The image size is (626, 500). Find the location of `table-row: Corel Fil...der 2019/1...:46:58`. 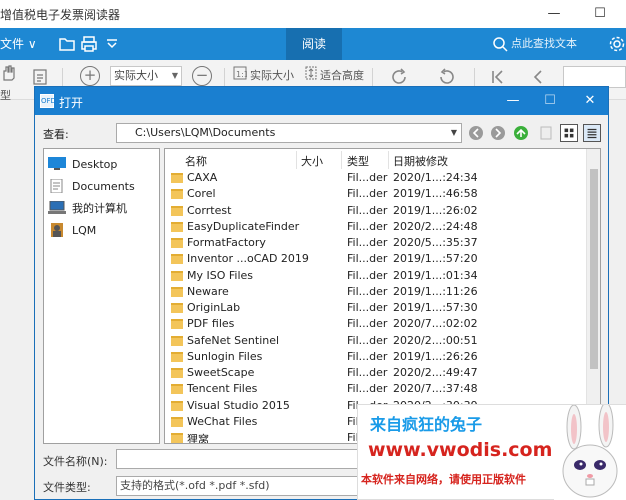

table-row: Corel Fil...der 2019/1...:46:58 is located at coordinates (375, 194).